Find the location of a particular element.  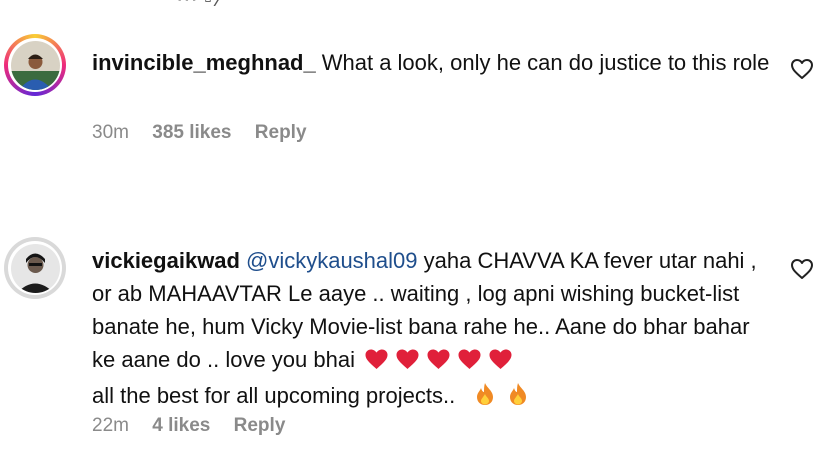

comment-meta: 22m 4 likes Reply is located at coordinates (197, 426).